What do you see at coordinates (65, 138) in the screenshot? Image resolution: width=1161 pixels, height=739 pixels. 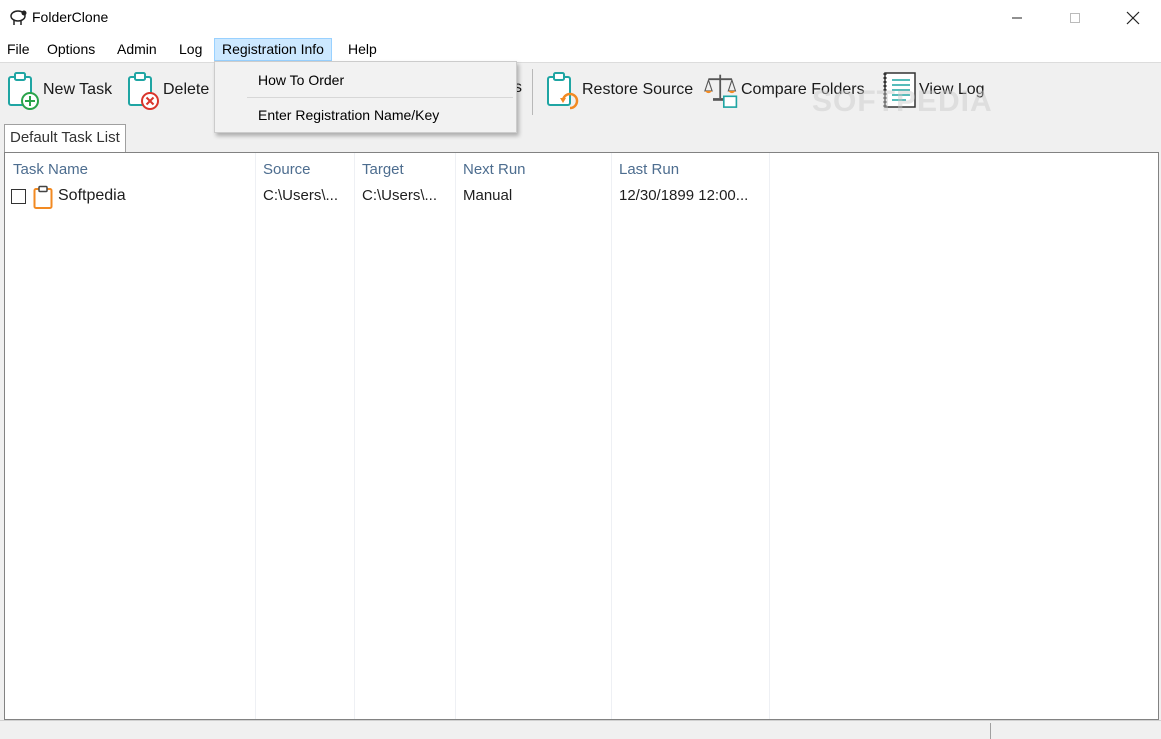 I see `tab-default-task-list: Default Task List` at bounding box center [65, 138].